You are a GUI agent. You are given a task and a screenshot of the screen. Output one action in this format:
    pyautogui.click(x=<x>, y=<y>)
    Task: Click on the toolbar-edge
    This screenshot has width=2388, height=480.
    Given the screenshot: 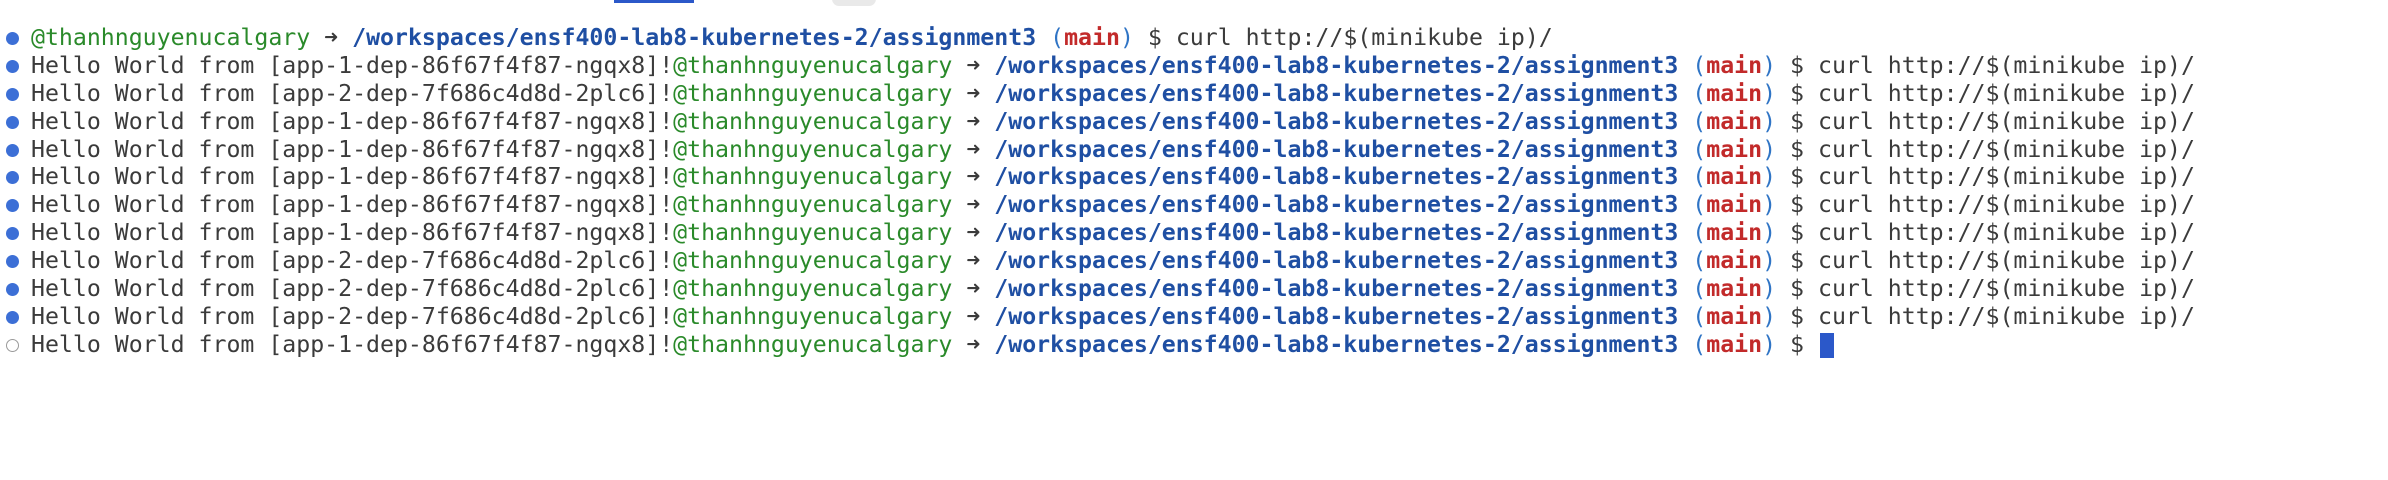 What is the action you would take?
    pyautogui.click(x=854, y=3)
    